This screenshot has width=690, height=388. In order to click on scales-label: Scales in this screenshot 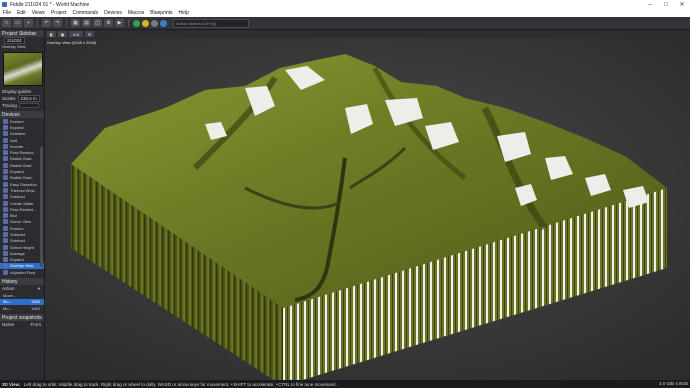, I will do `click(9, 98)`.